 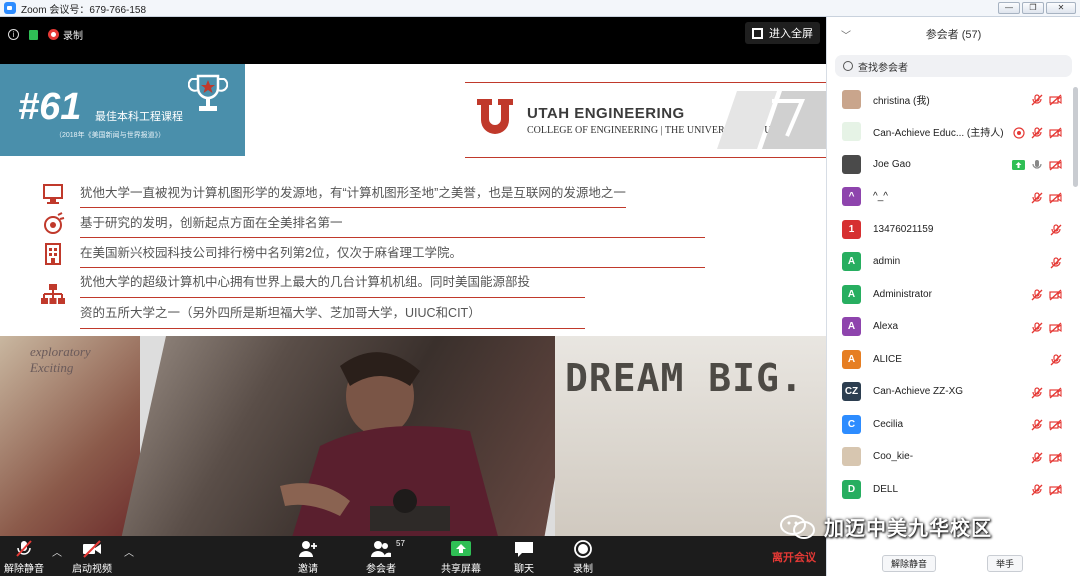 What do you see at coordinates (1033, 8) in the screenshot?
I see `maximize-button: ❐` at bounding box center [1033, 8].